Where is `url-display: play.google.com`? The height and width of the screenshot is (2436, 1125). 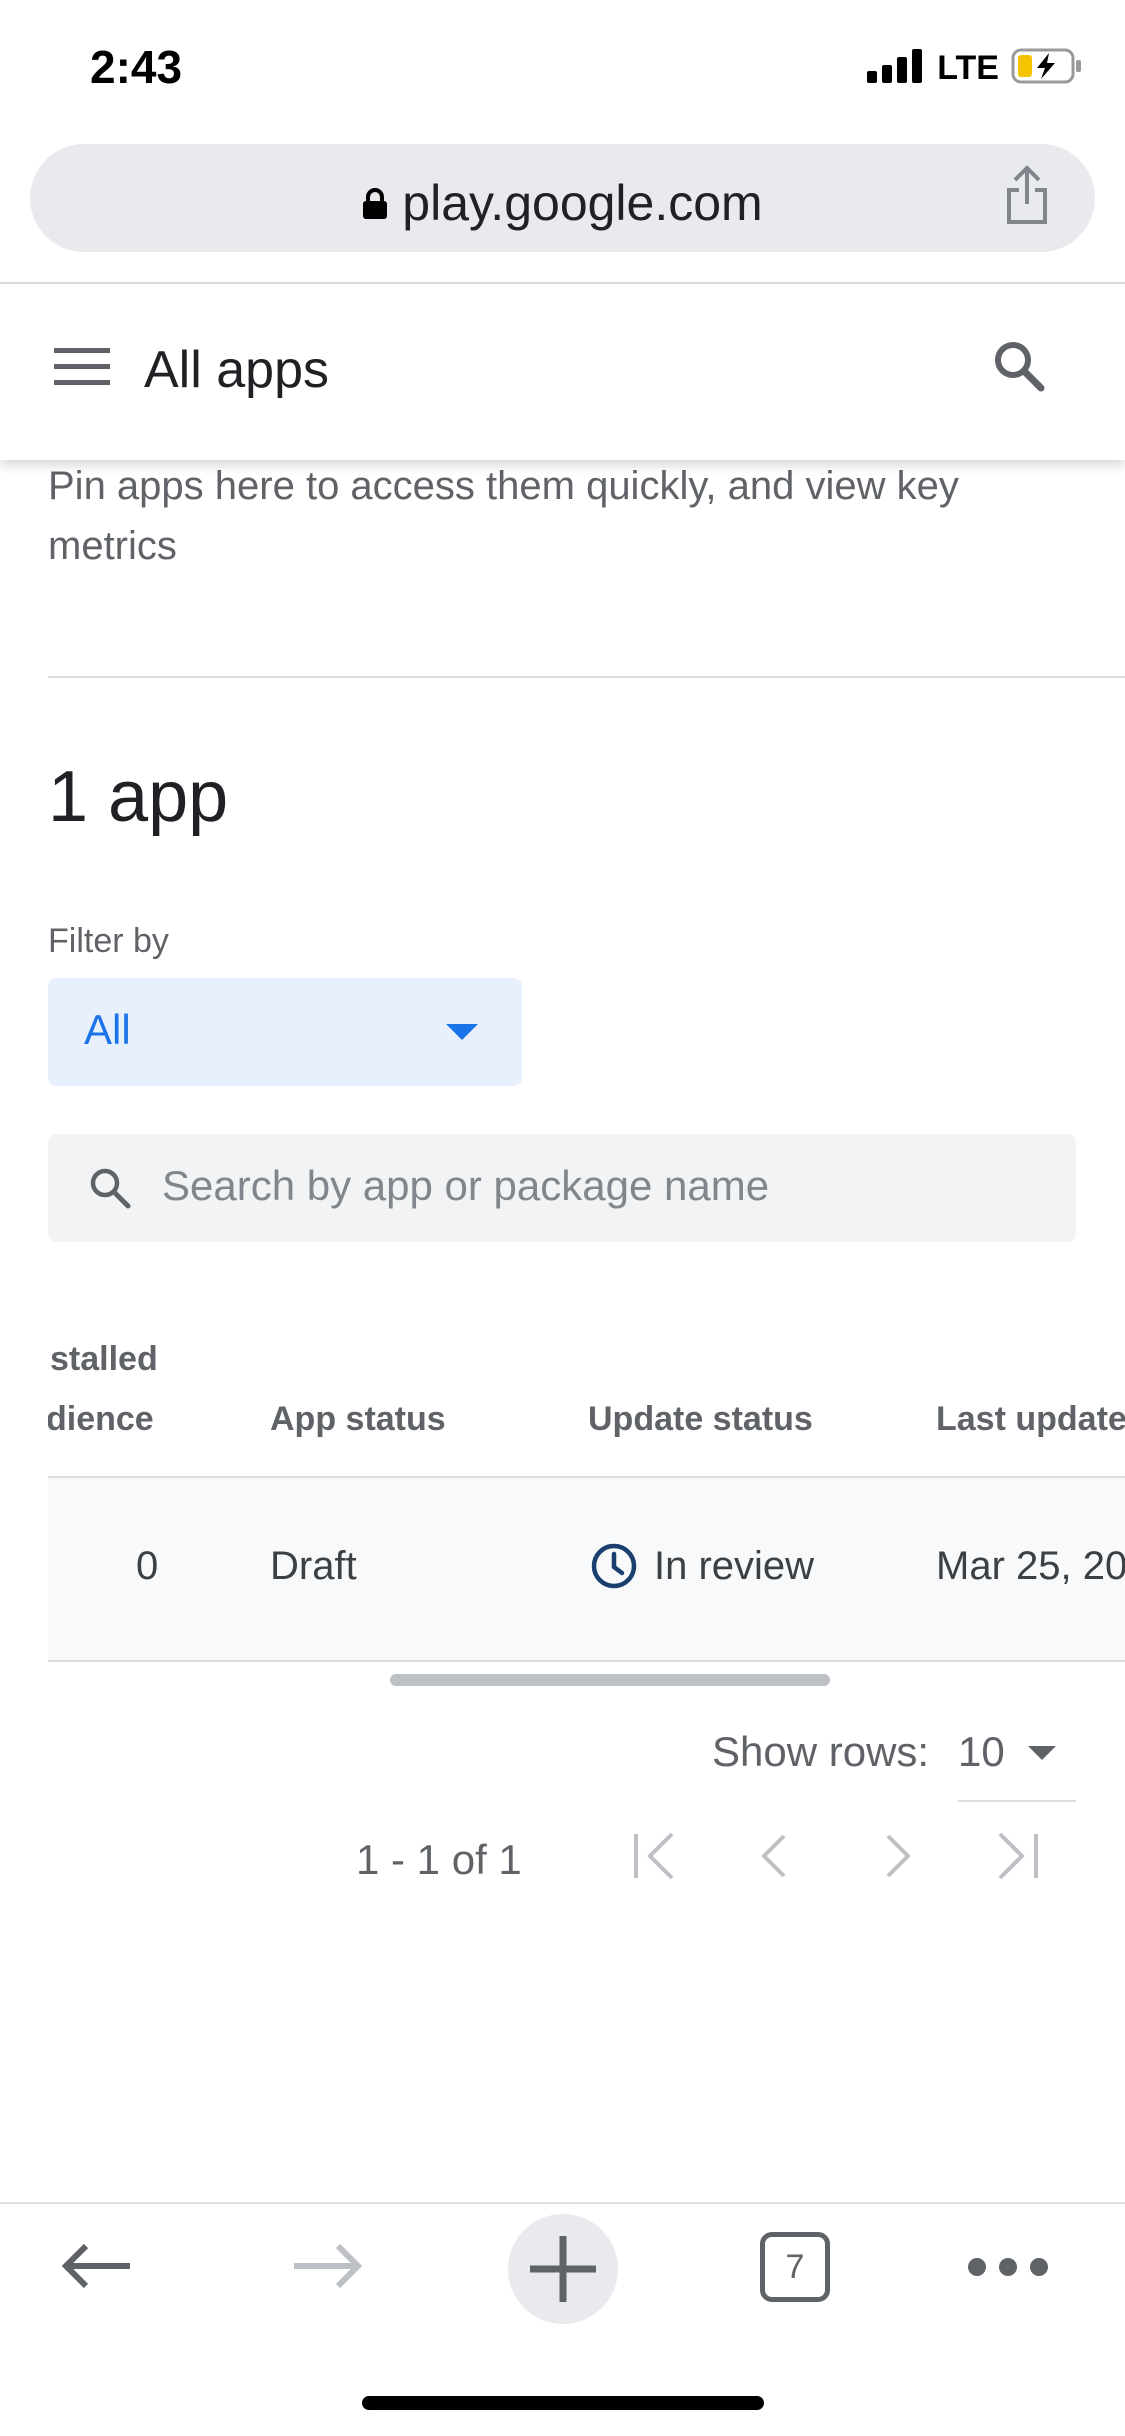 url-display: play.google.com is located at coordinates (562, 201).